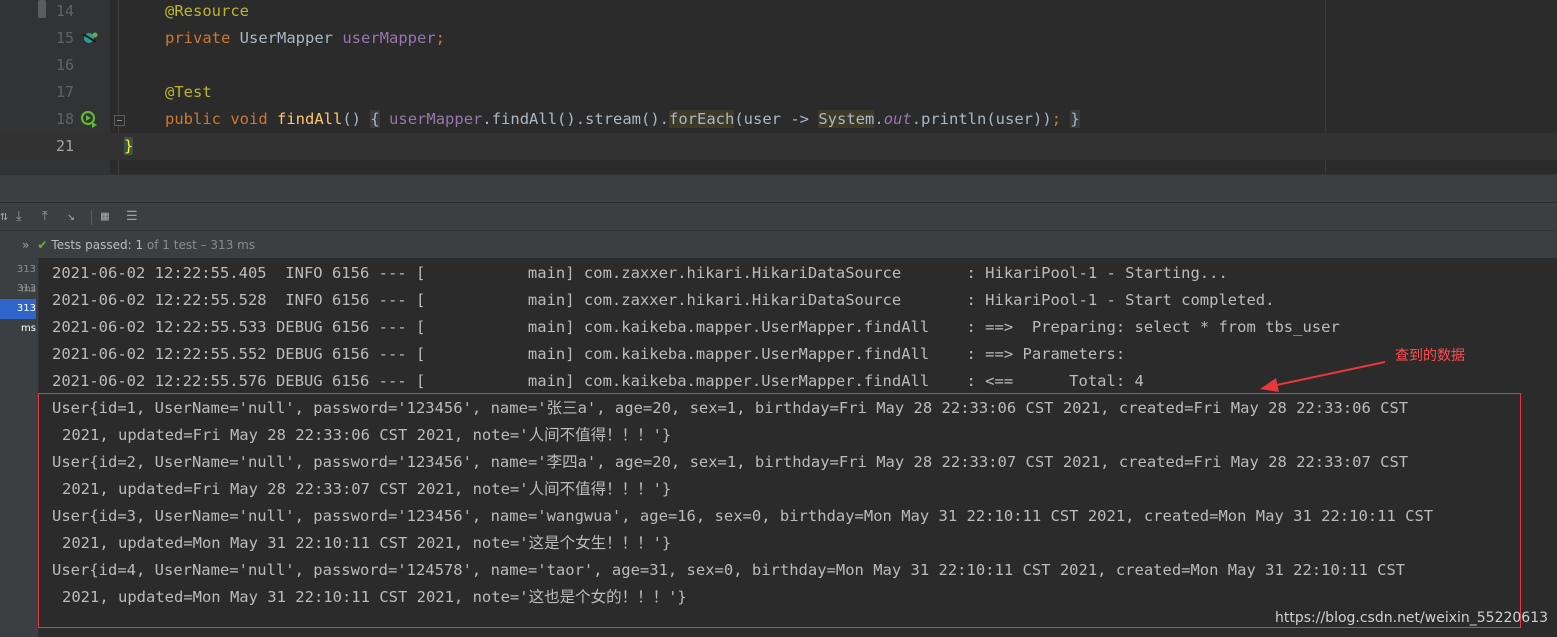 The width and height of the screenshot is (1557, 637). Describe the element at coordinates (1412, 618) in the screenshot. I see `watermark: https://blog.csdn.net/weixin_55220613` at that location.